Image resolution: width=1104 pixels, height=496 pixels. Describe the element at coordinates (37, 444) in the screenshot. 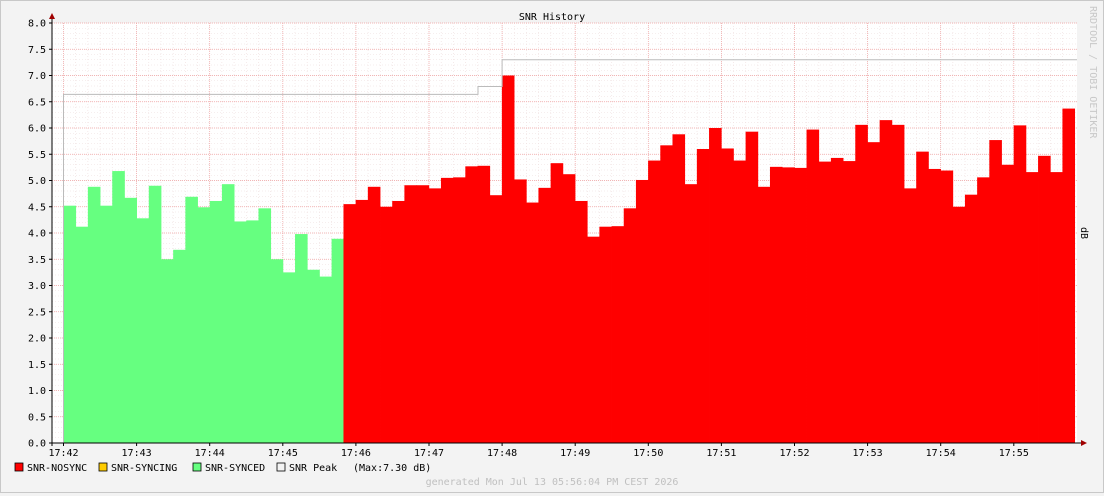

I see `y-tick-label: 0.0` at that location.